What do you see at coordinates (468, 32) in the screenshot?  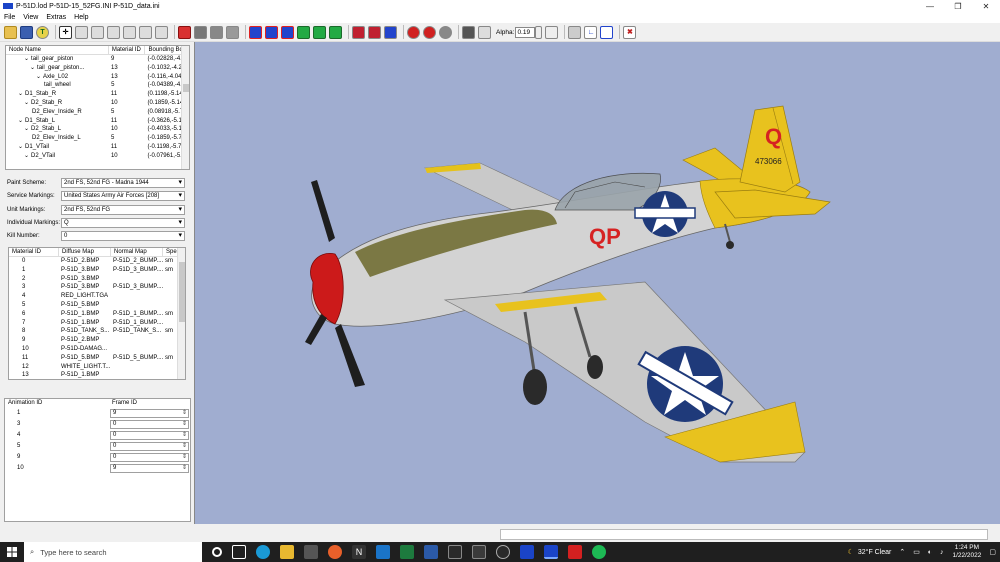 I see `box-select-icon` at bounding box center [468, 32].